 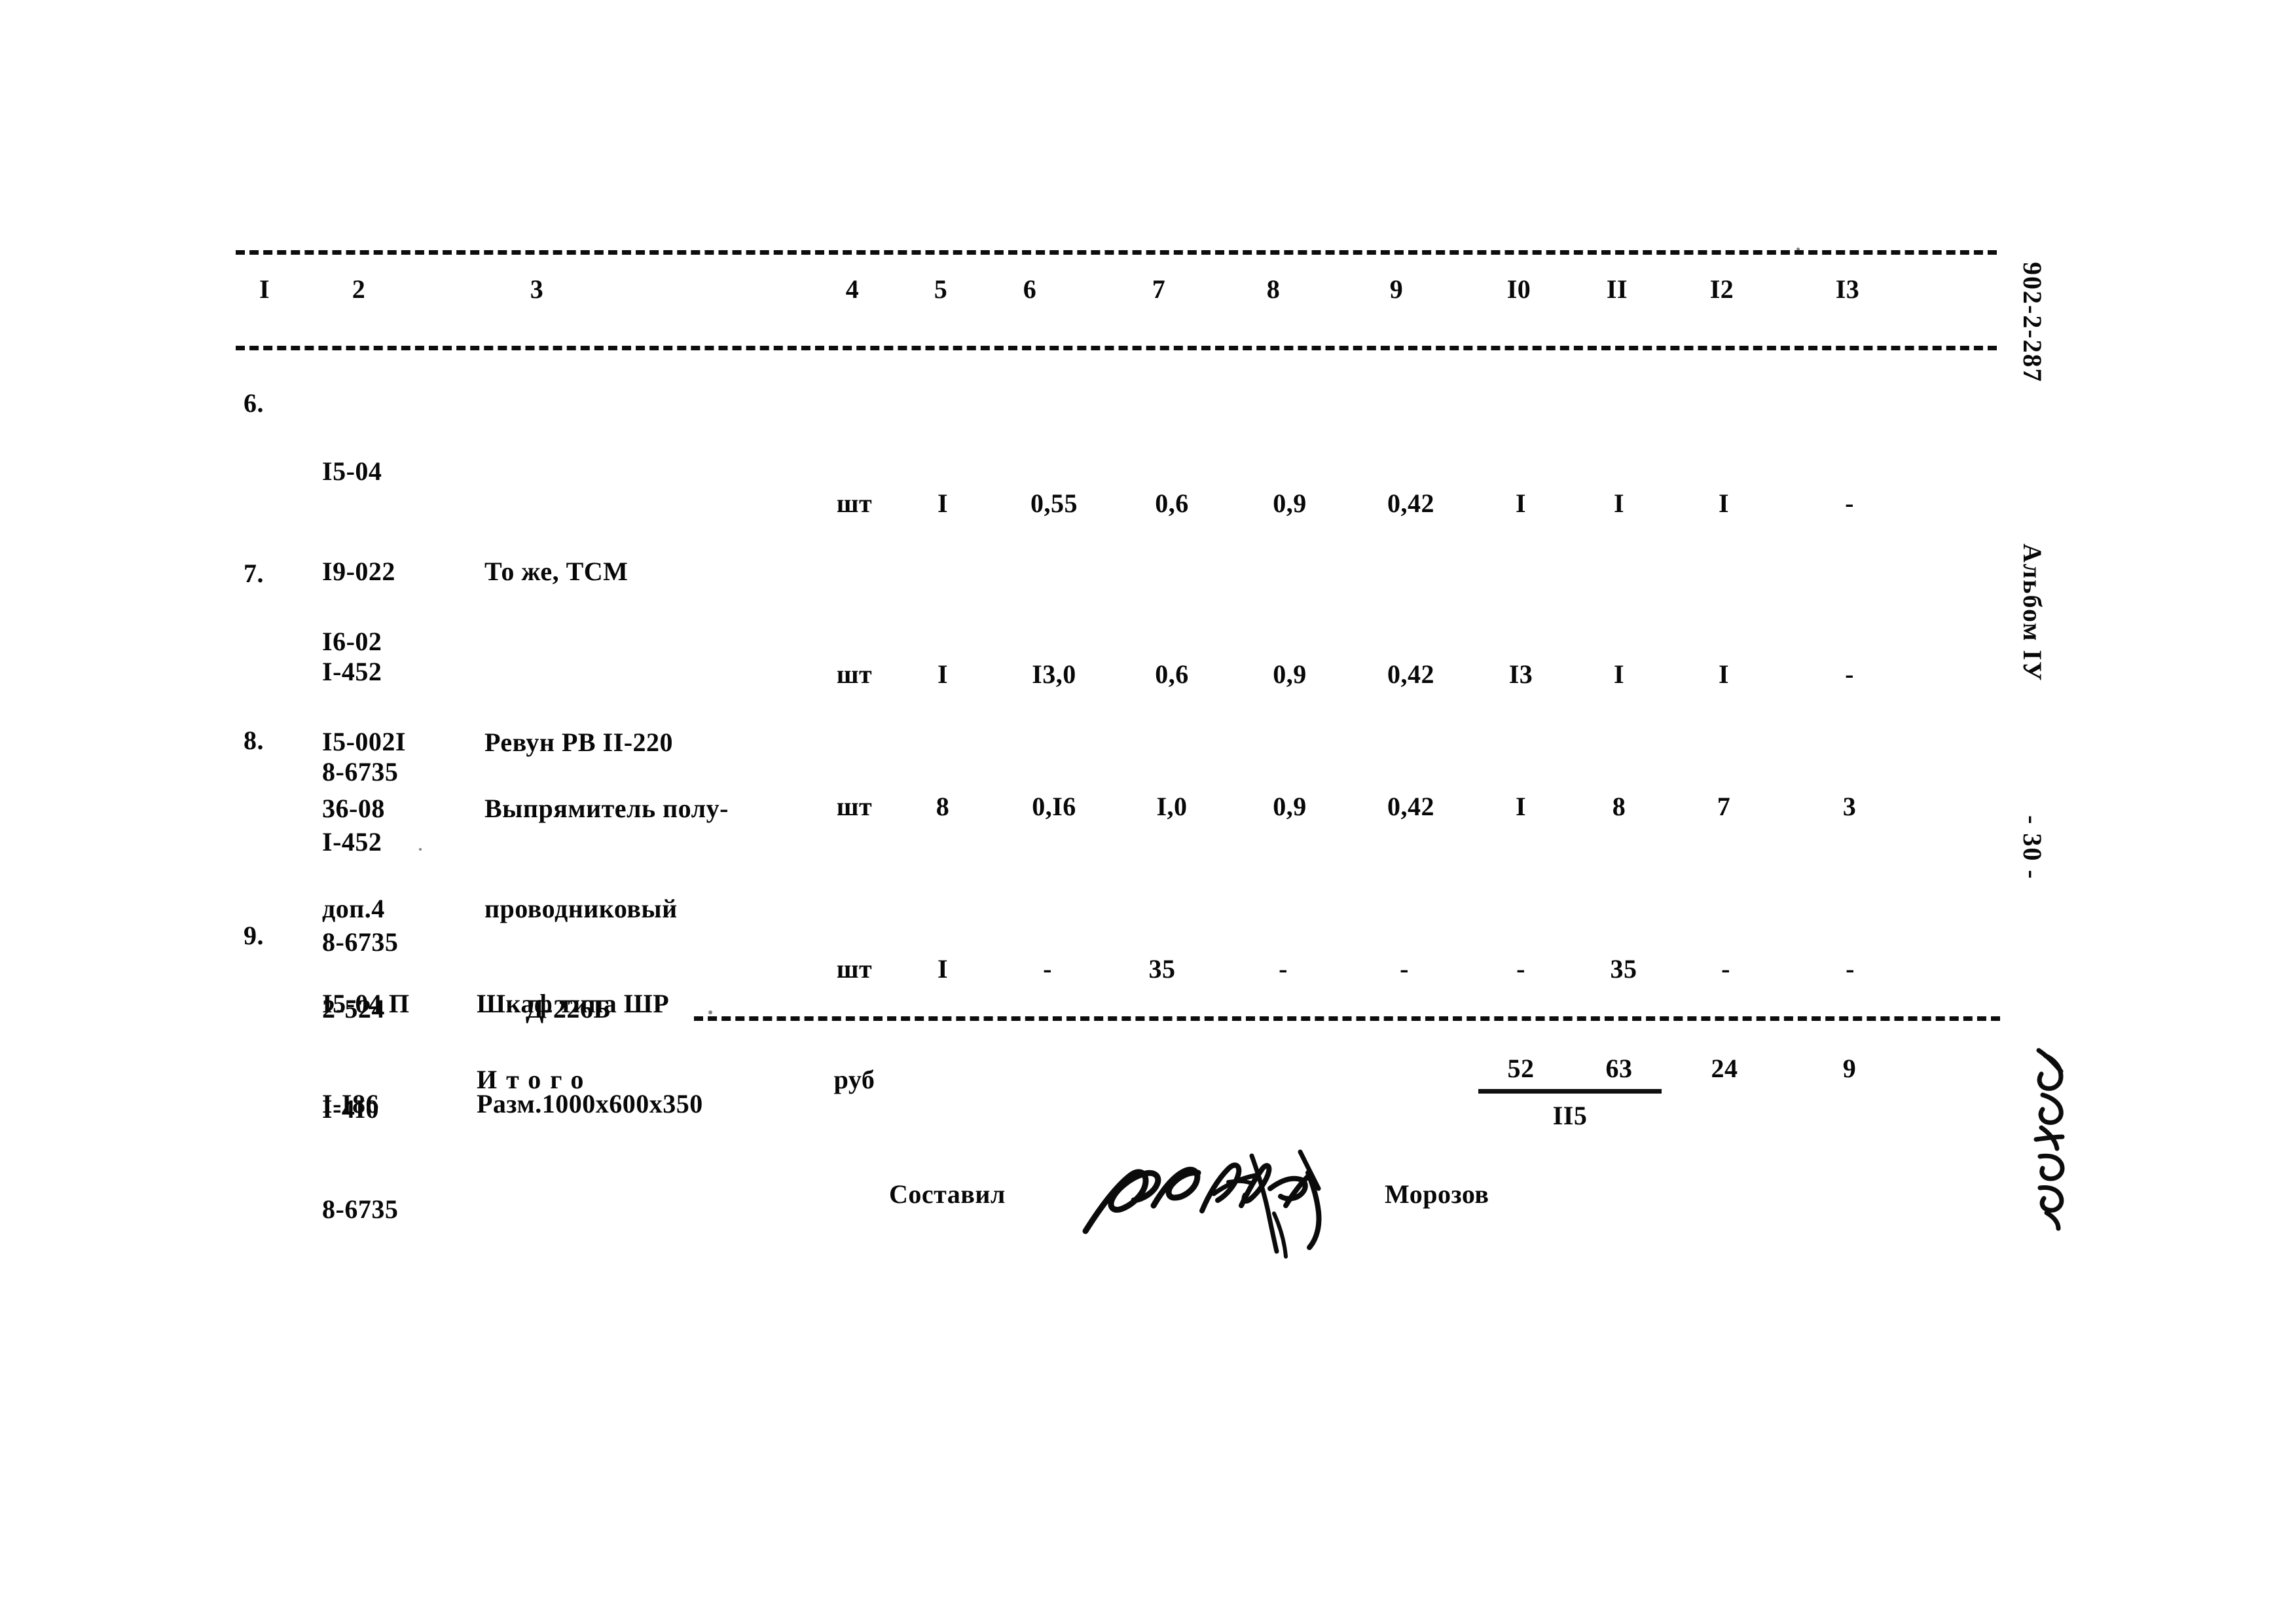 I want to click on row-col12: -, so click(x=1725, y=969).